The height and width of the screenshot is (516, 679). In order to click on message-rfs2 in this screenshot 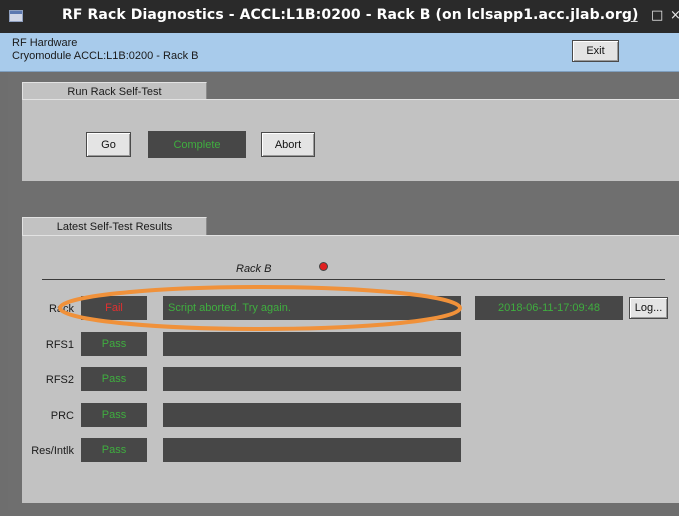, I will do `click(312, 379)`.